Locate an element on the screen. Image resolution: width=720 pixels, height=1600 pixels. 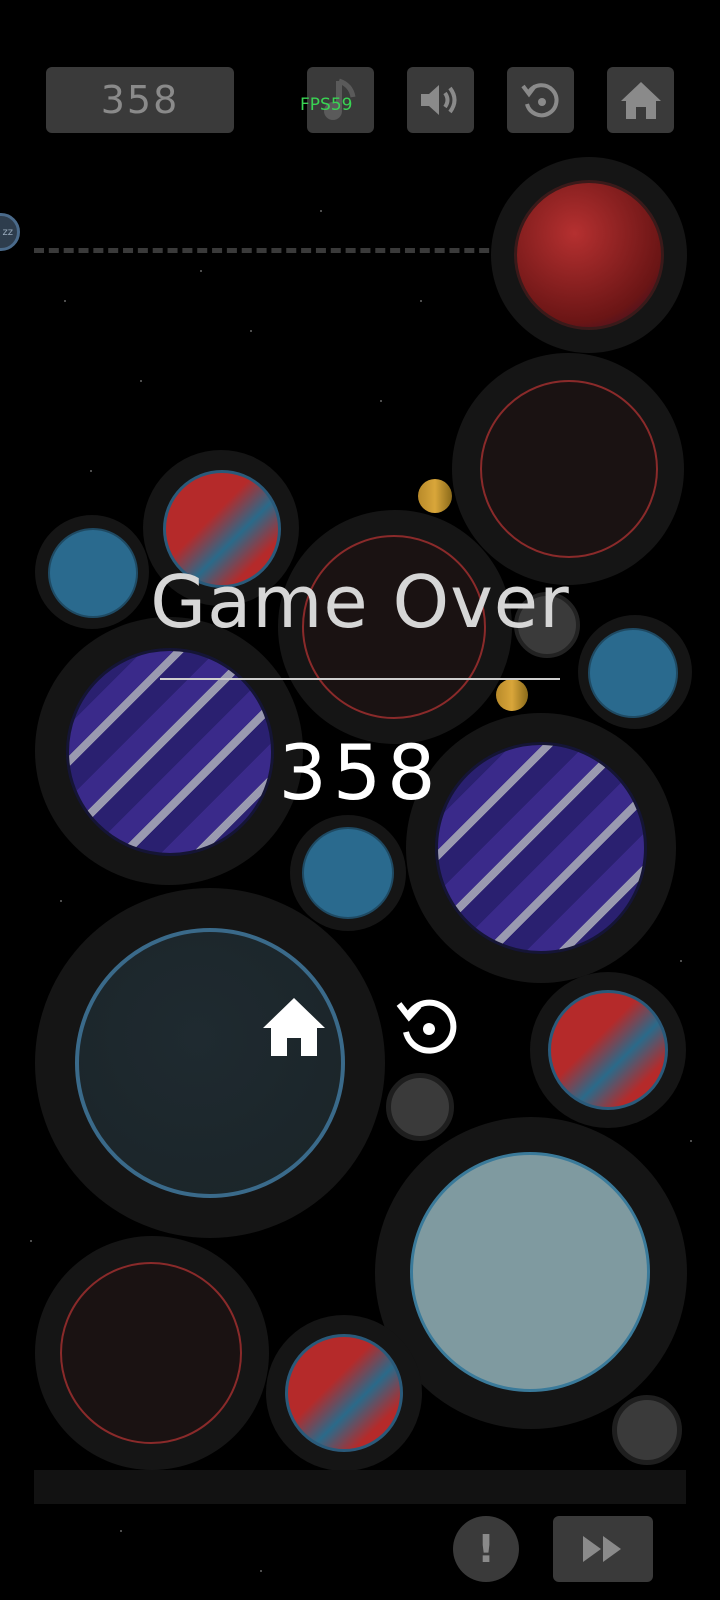
warning-button: ! is located at coordinates (486, 1549).